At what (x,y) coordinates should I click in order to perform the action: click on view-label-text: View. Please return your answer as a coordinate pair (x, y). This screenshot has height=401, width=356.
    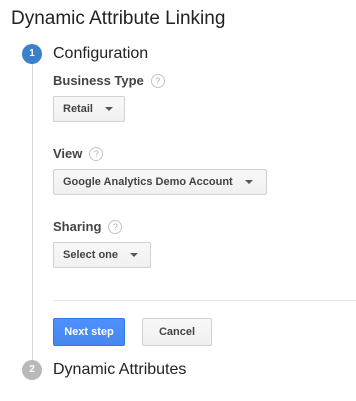
    Looking at the image, I should click on (68, 153).